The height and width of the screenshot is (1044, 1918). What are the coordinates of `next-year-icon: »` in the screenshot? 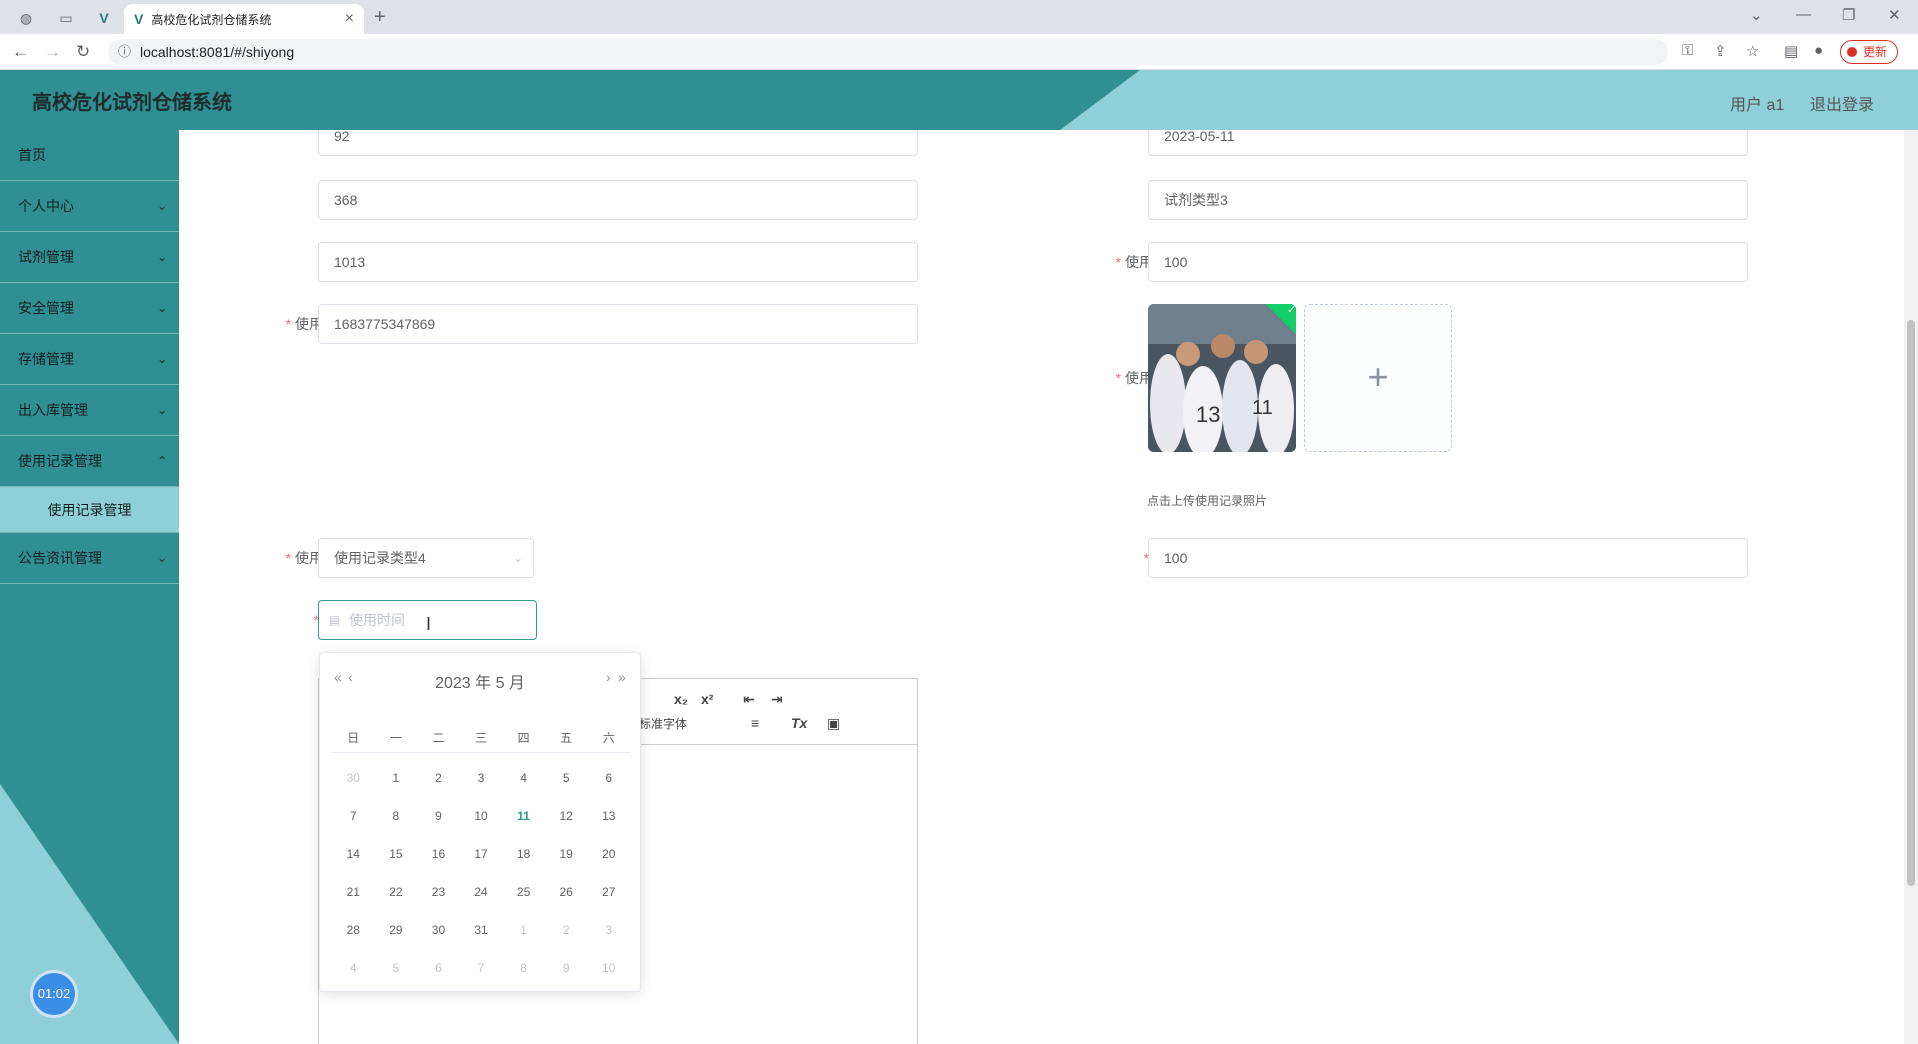 It's located at (622, 677).